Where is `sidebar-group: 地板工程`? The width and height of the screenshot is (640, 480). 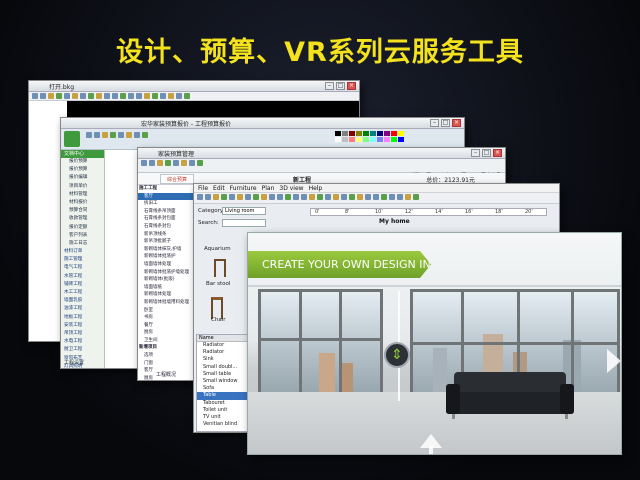 sidebar-group: 地板工程 is located at coordinates (82, 318).